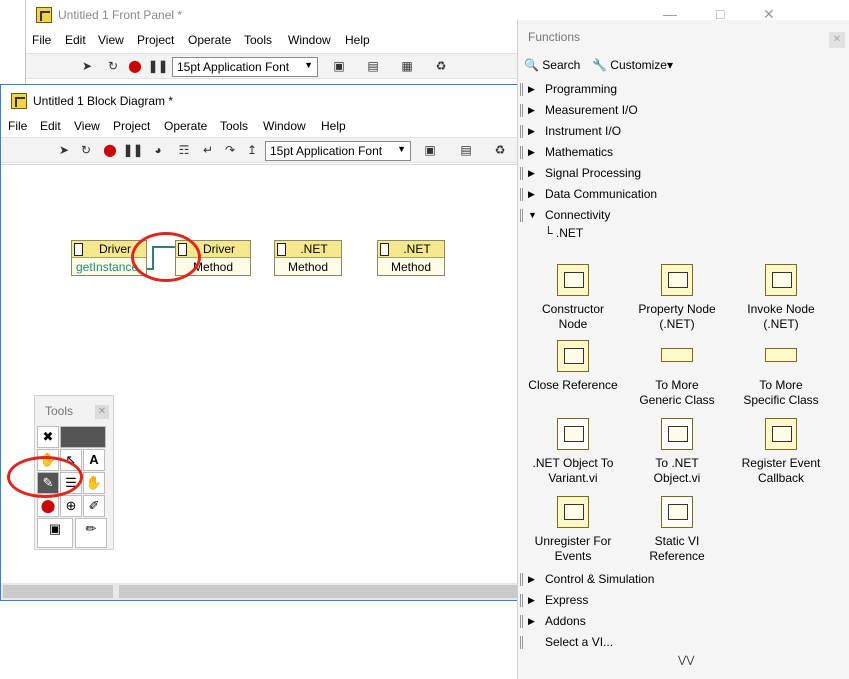 The width and height of the screenshot is (849, 679). Describe the element at coordinates (252, 150) in the screenshot. I see `step-out-icon: ↥` at that location.